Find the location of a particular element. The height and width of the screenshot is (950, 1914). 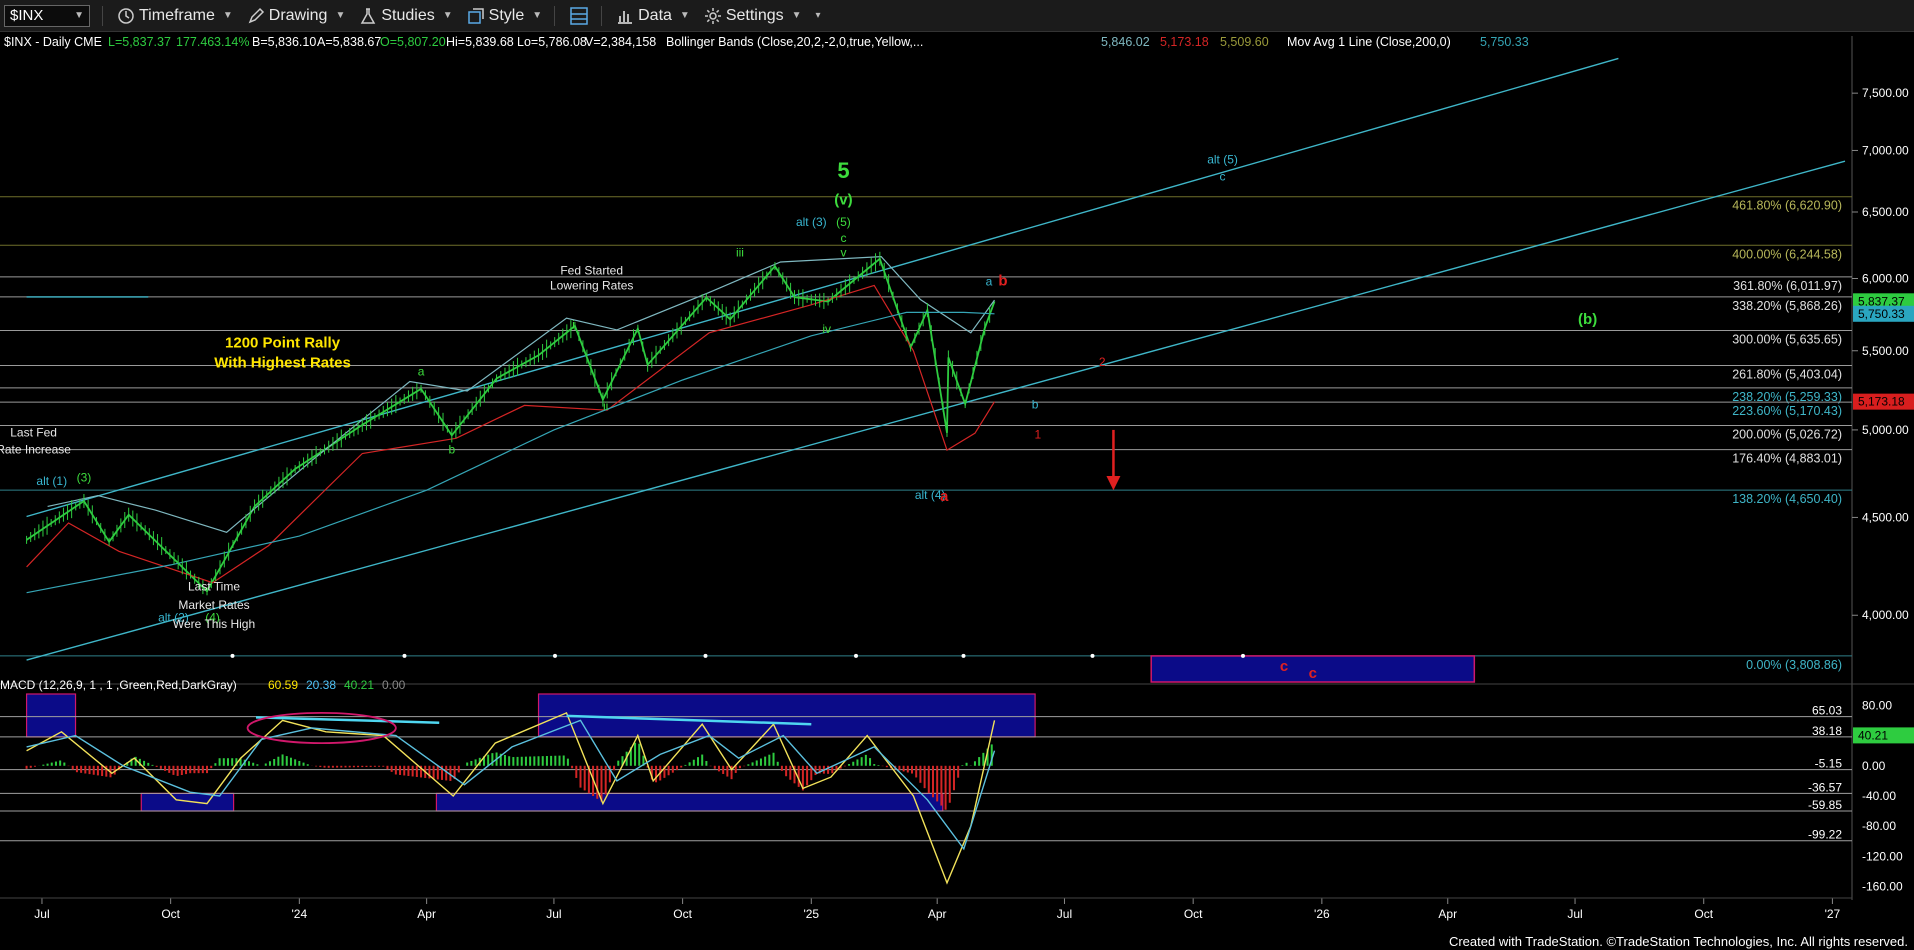

layout-button is located at coordinates (579, 16).